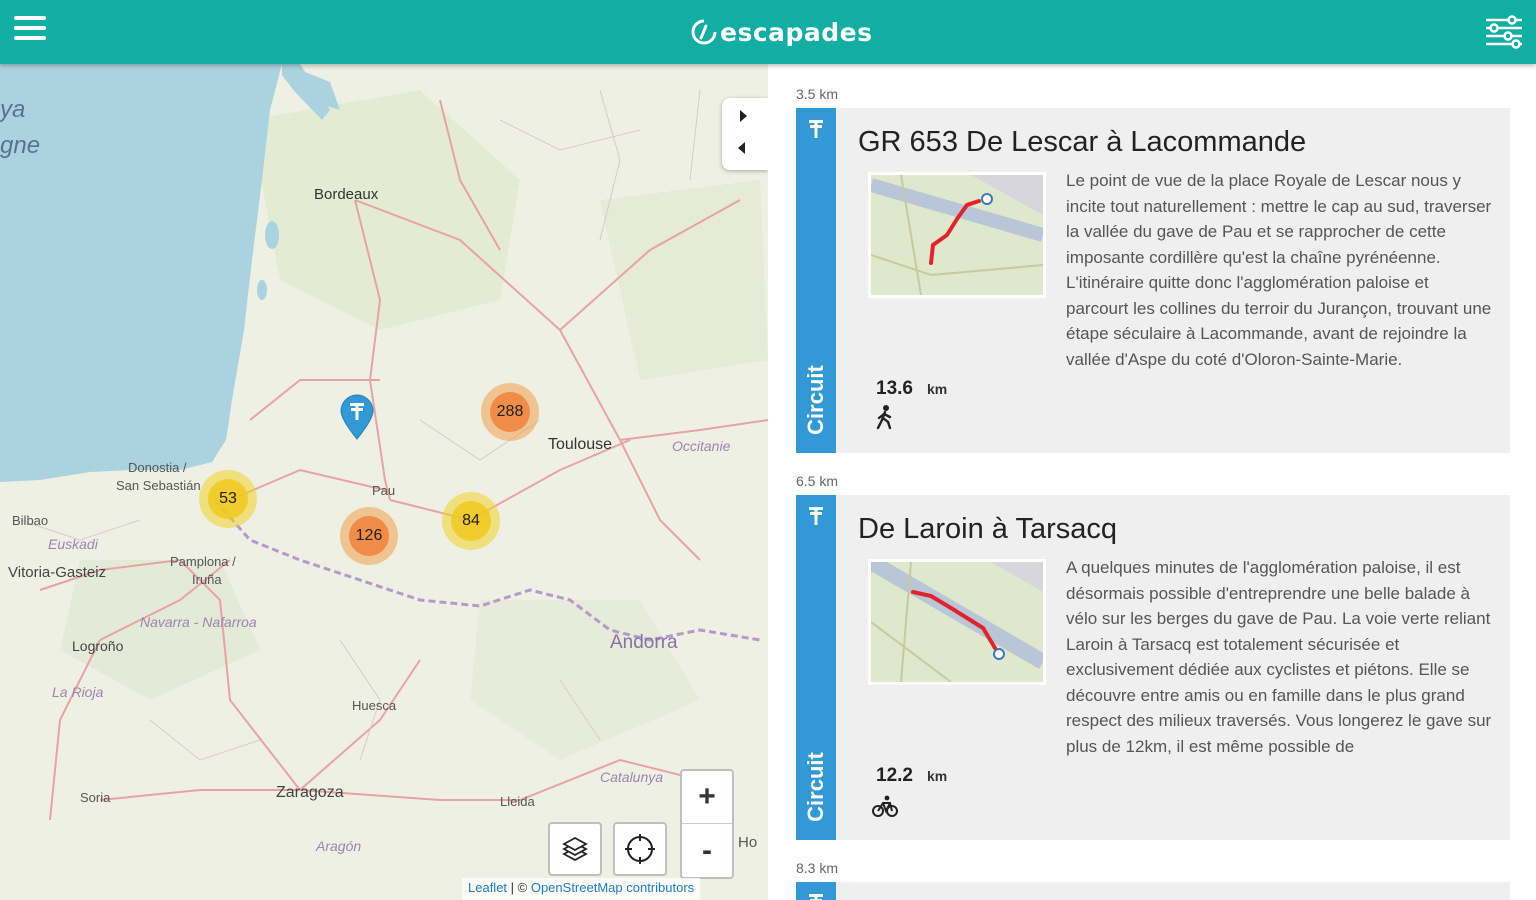 The image size is (1536, 900). Describe the element at coordinates (741, 148) in the screenshot. I see `collapse-left-icon` at that location.